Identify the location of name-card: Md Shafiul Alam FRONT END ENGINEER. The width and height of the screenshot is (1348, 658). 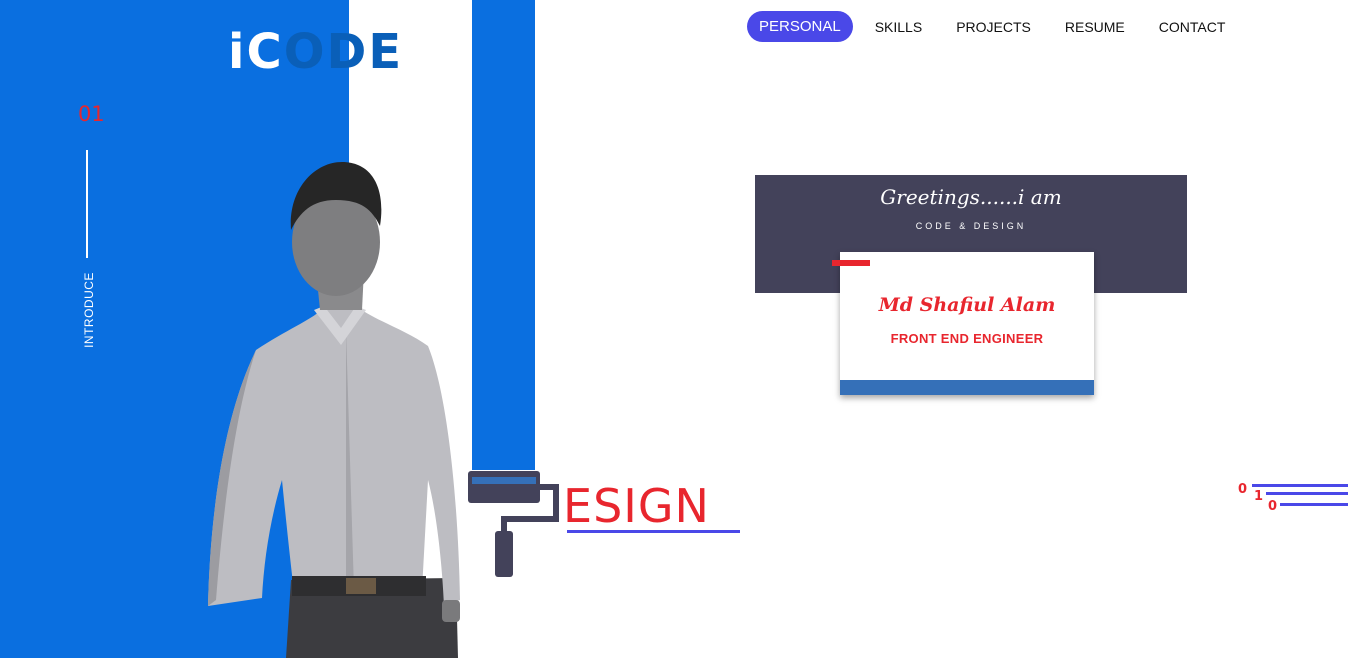
(967, 323).